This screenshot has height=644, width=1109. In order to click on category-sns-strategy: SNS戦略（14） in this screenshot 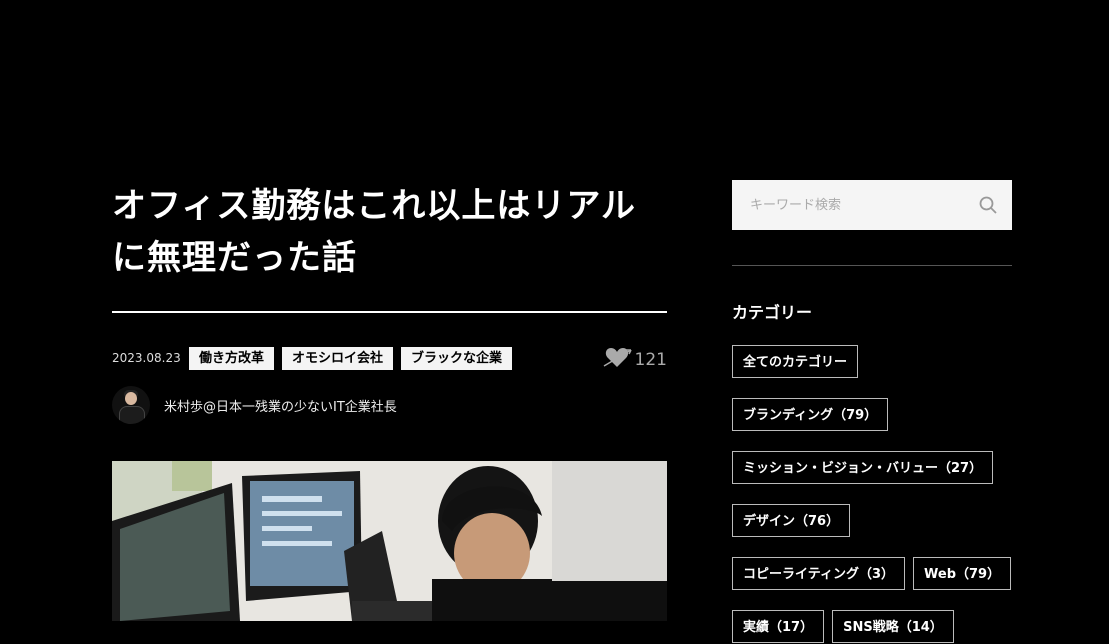, I will do `click(893, 626)`.